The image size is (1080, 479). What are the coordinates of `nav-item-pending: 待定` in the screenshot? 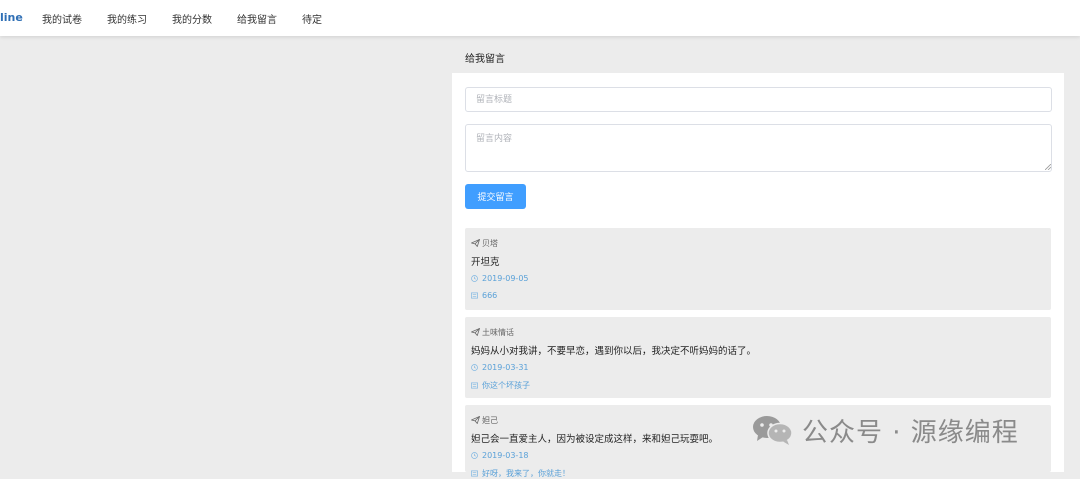 It's located at (312, 18).